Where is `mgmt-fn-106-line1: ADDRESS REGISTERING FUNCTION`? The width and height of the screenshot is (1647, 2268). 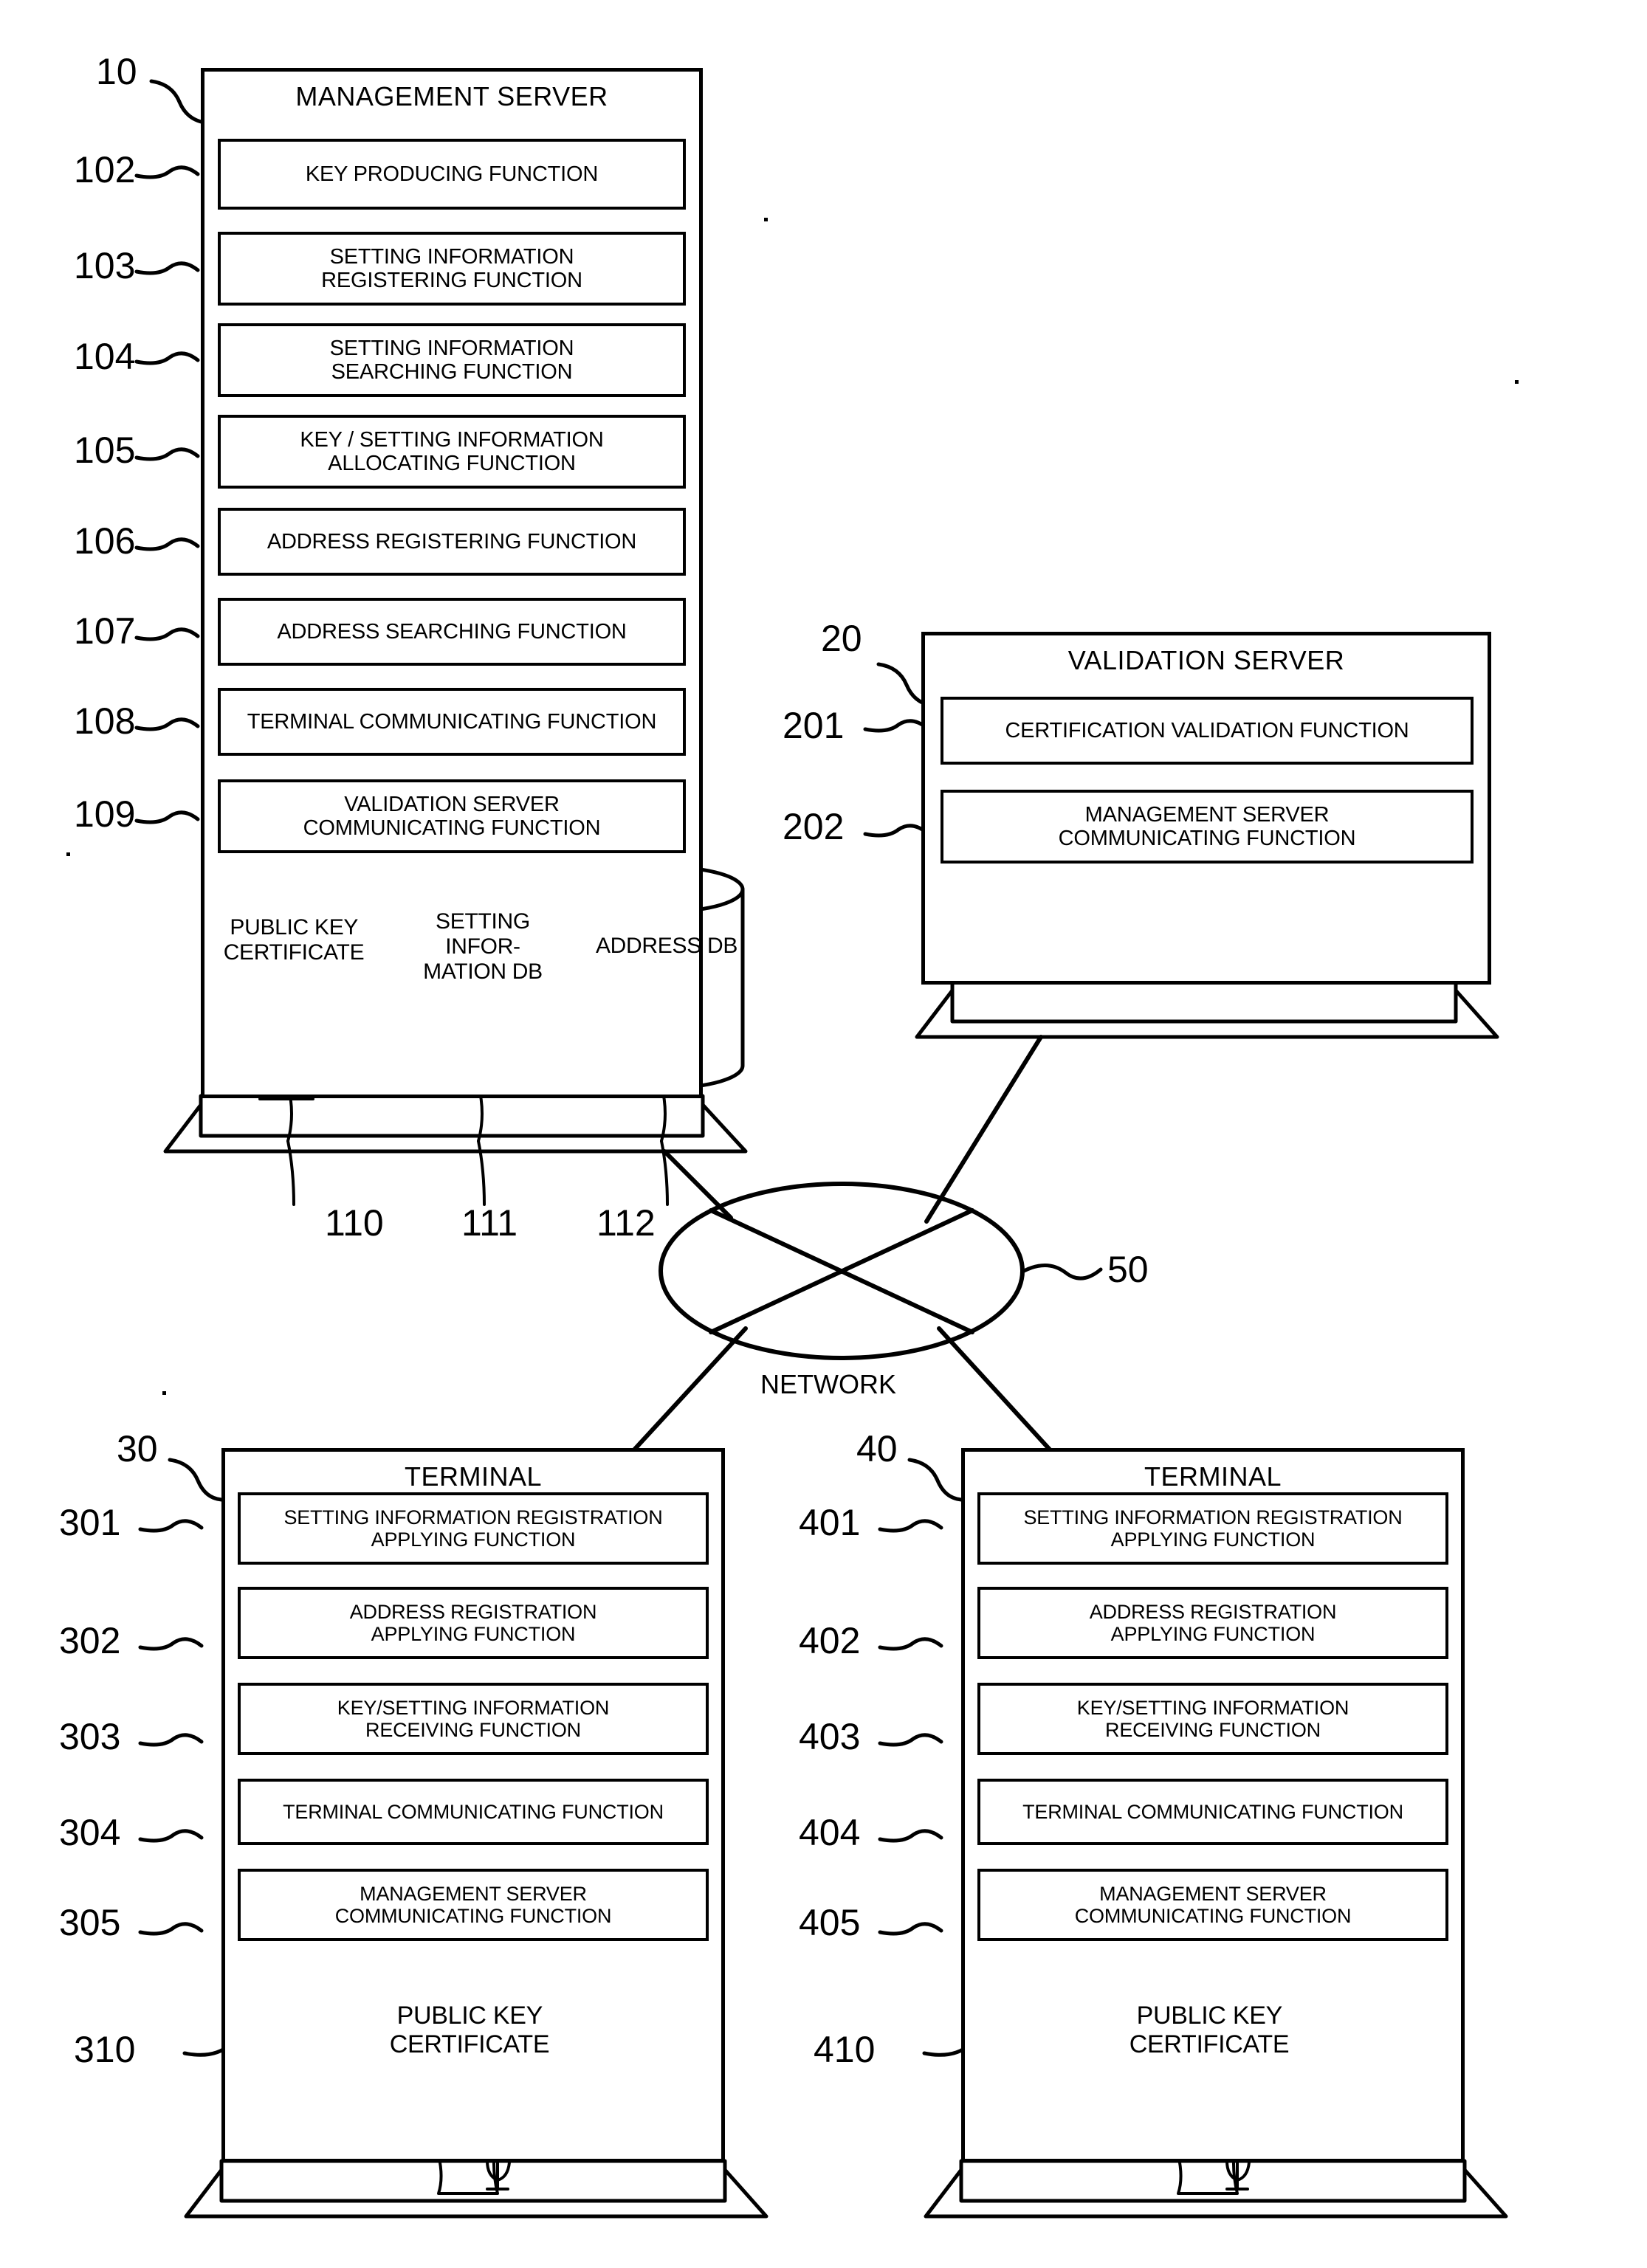
mgmt-fn-106-line1: ADDRESS REGISTERING FUNCTION is located at coordinates (452, 542).